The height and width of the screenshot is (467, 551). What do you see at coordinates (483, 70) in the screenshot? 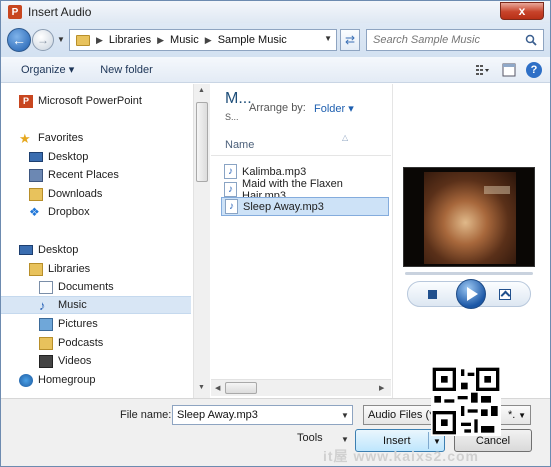
I see `change-view-icon` at bounding box center [483, 70].